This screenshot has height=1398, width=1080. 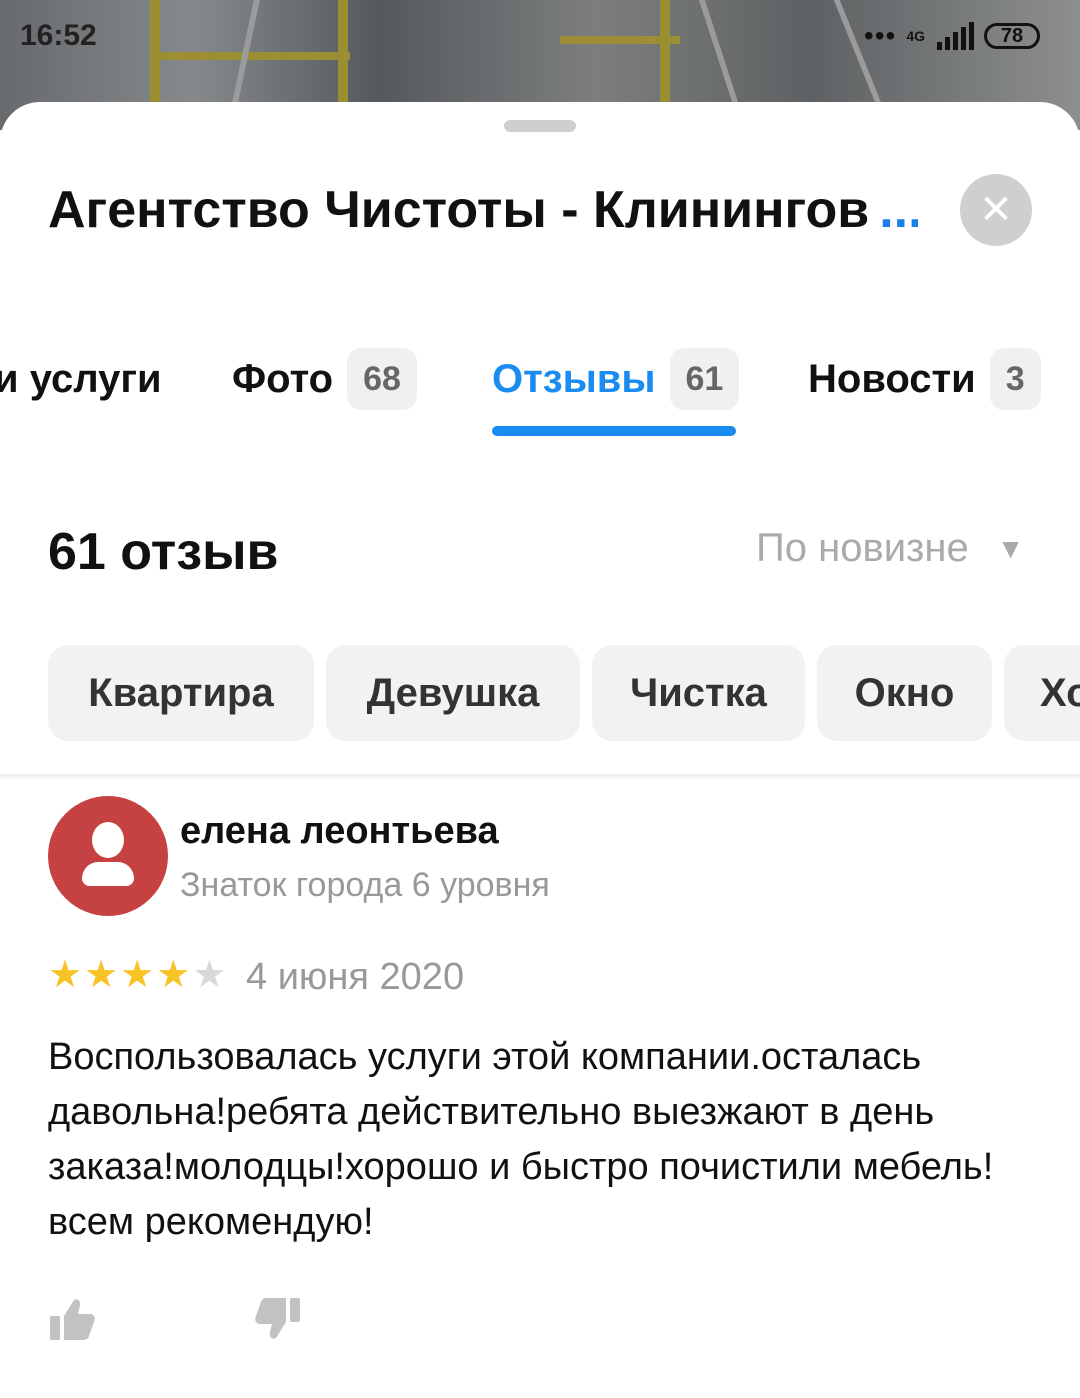 What do you see at coordinates (614, 431) in the screenshot?
I see `active-tab-indicator` at bounding box center [614, 431].